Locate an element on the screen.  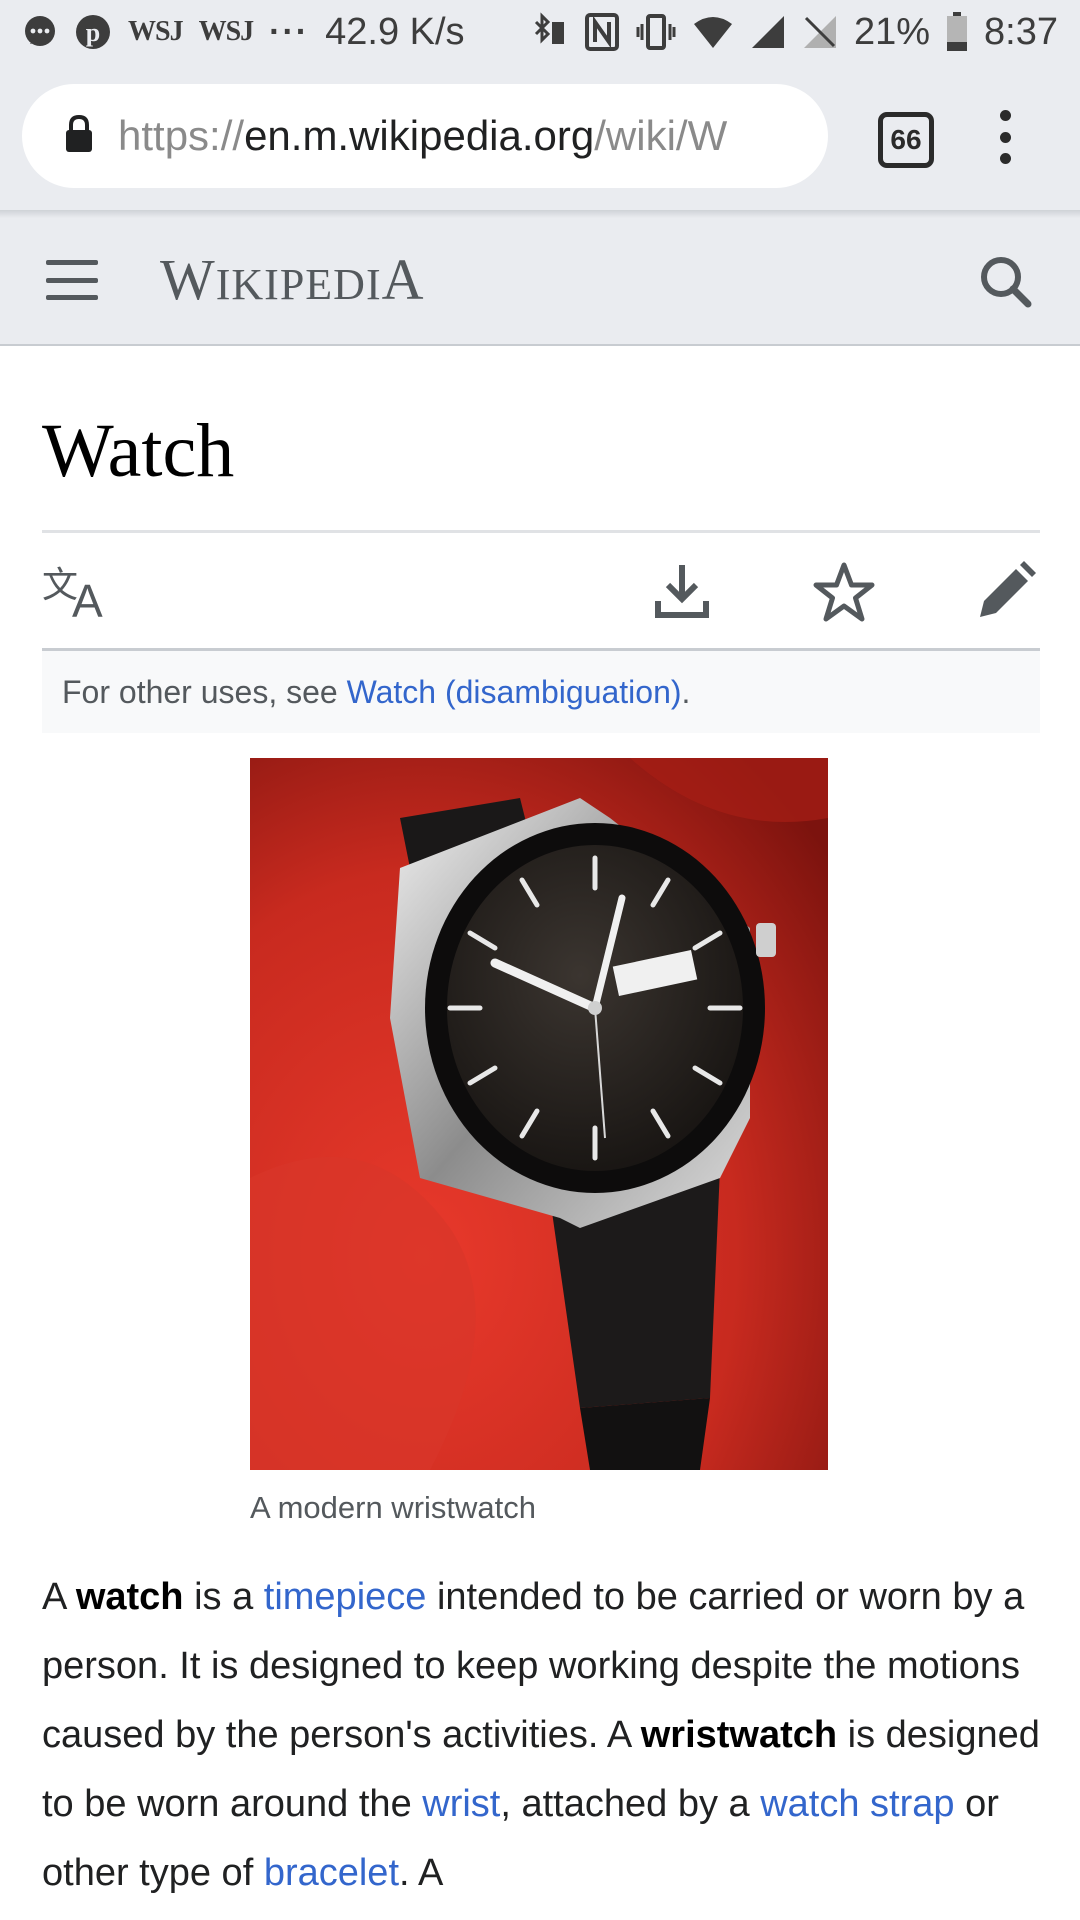
bluetooth-battery-icon is located at coordinates (549, 32).